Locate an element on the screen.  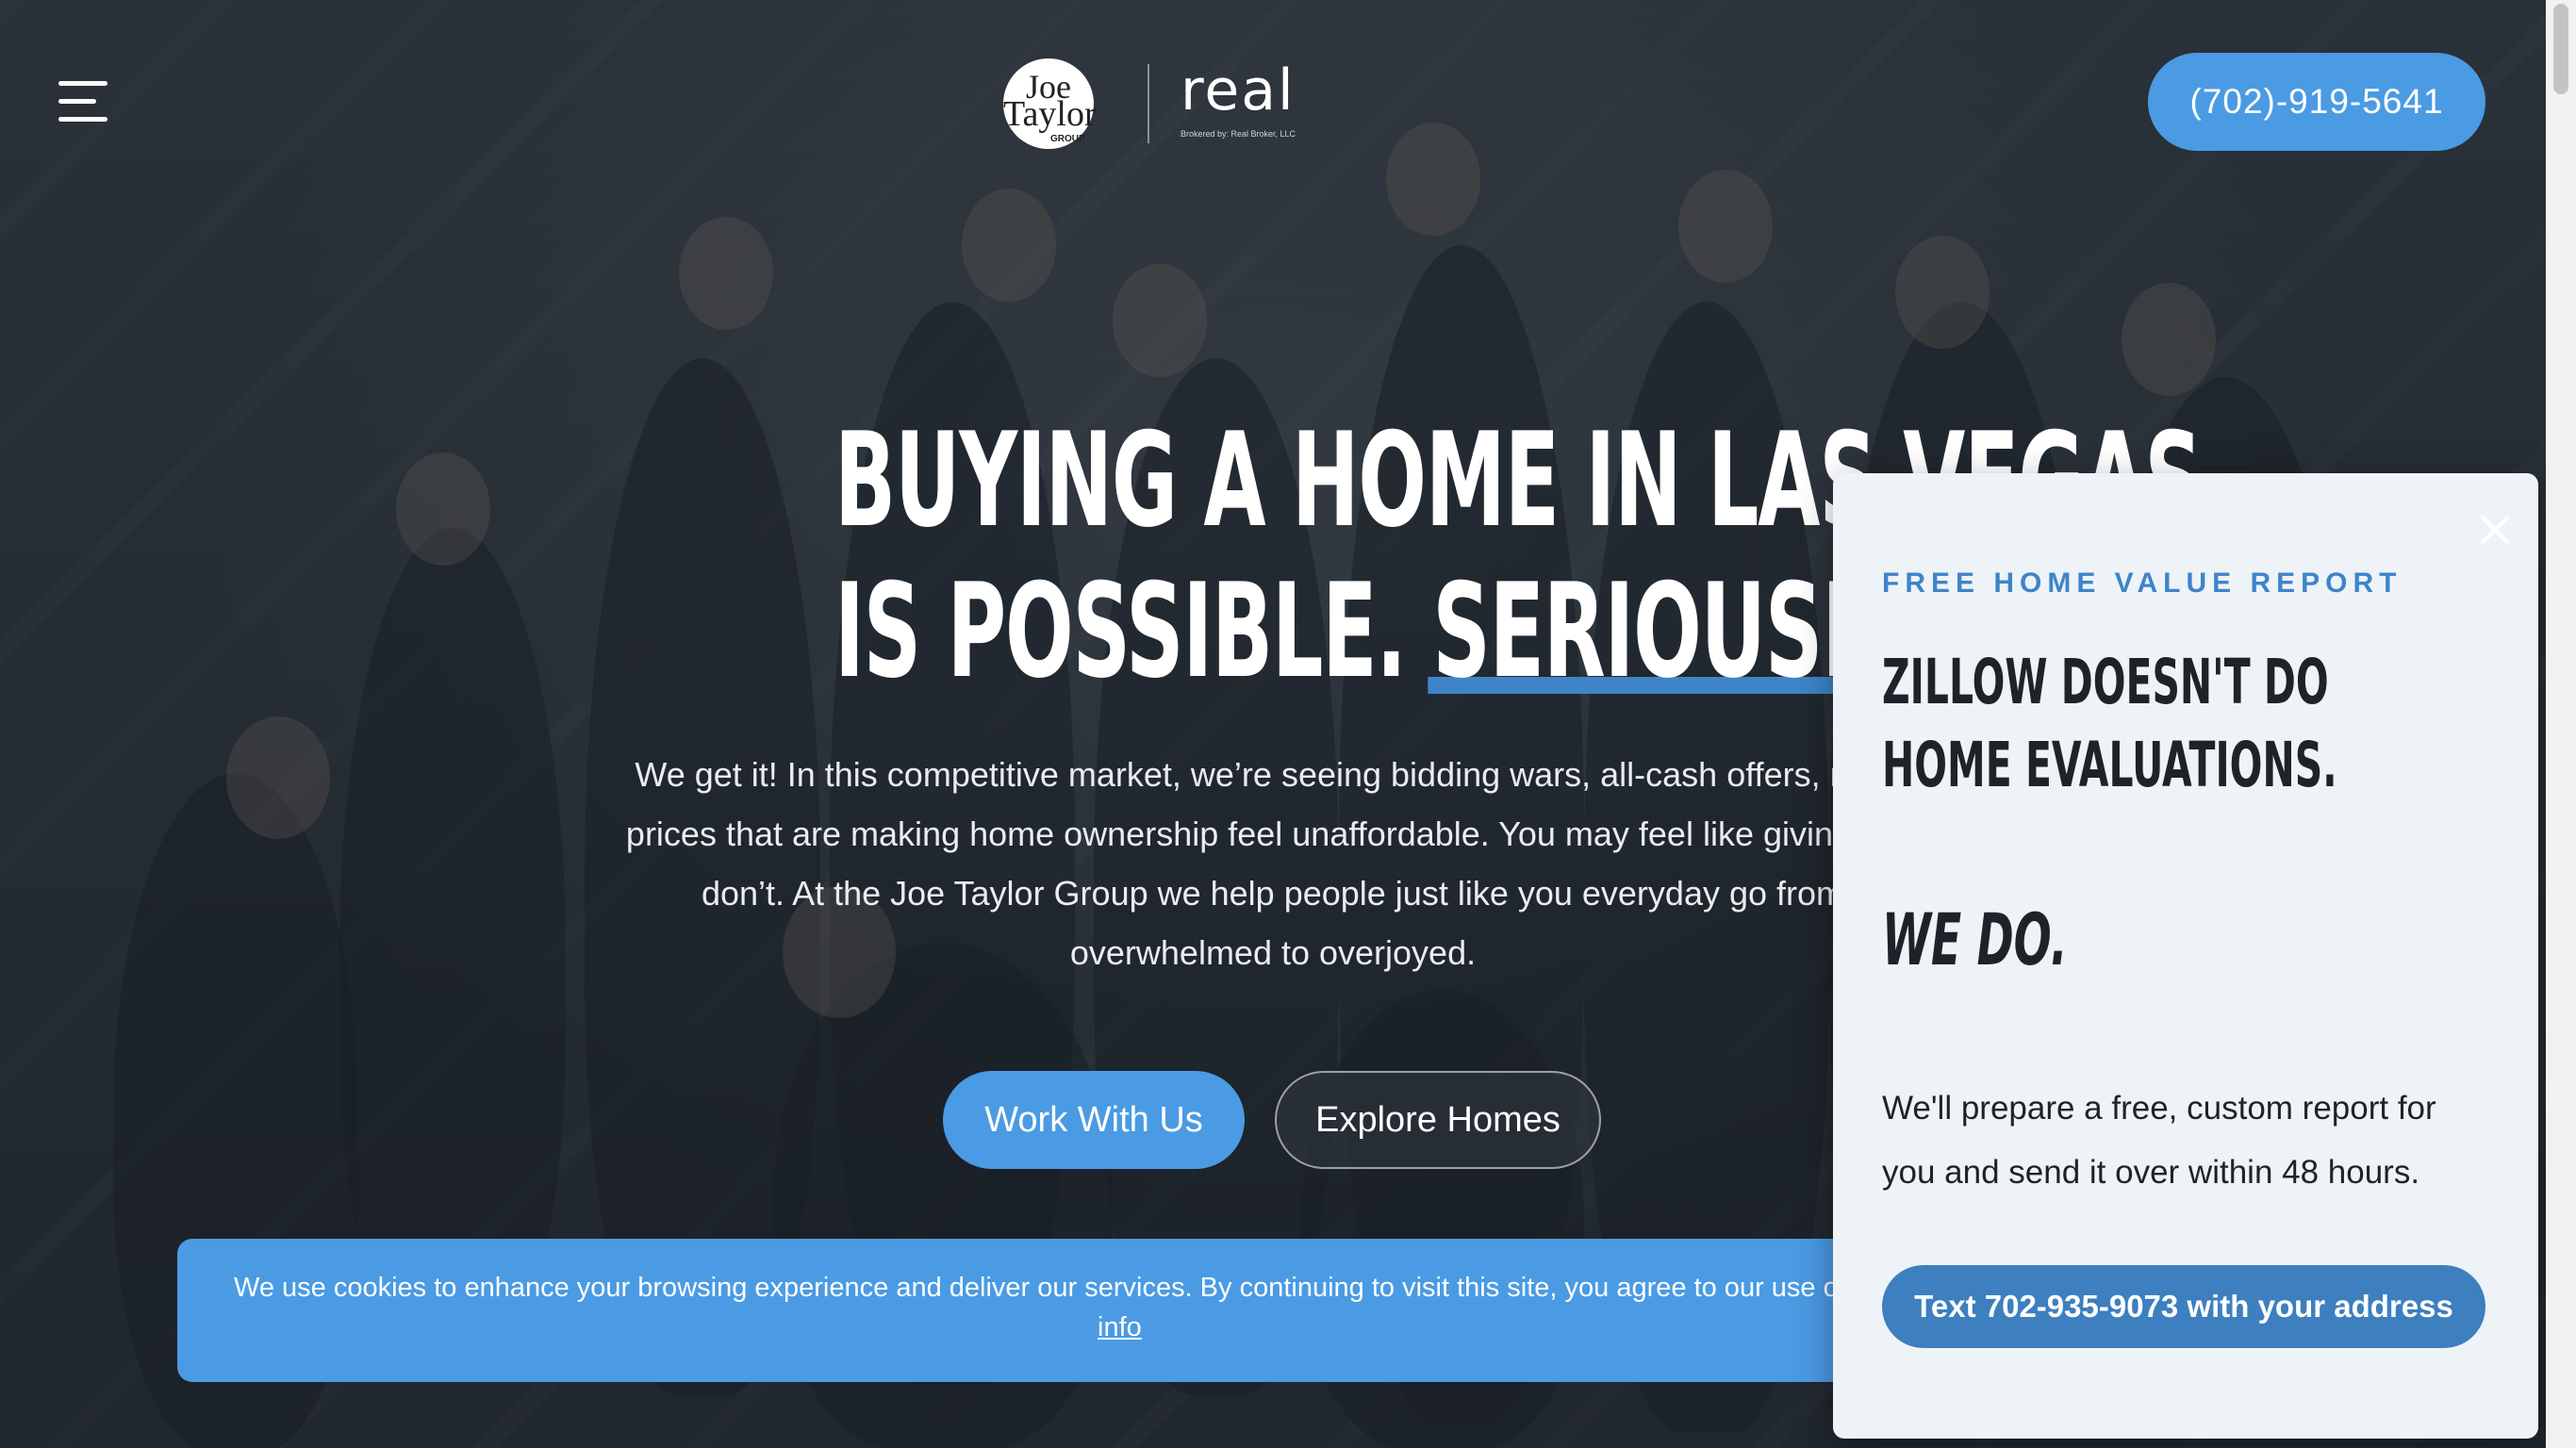
headline-line-2: IS POSSIBLE. SERIOUSLY. is located at coordinates (1390, 631).